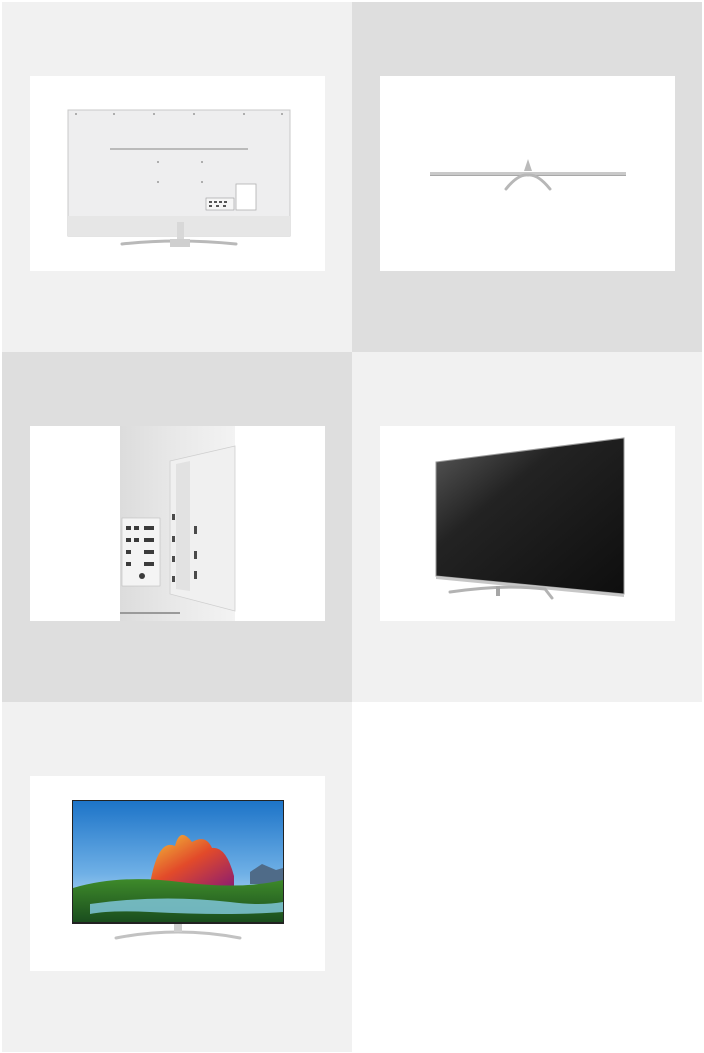  I want to click on tv-top-image, so click(527, 173).